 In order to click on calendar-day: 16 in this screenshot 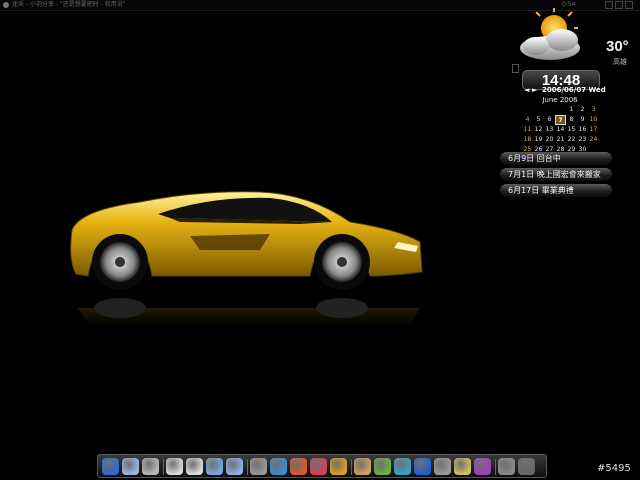, I will do `click(582, 130)`.